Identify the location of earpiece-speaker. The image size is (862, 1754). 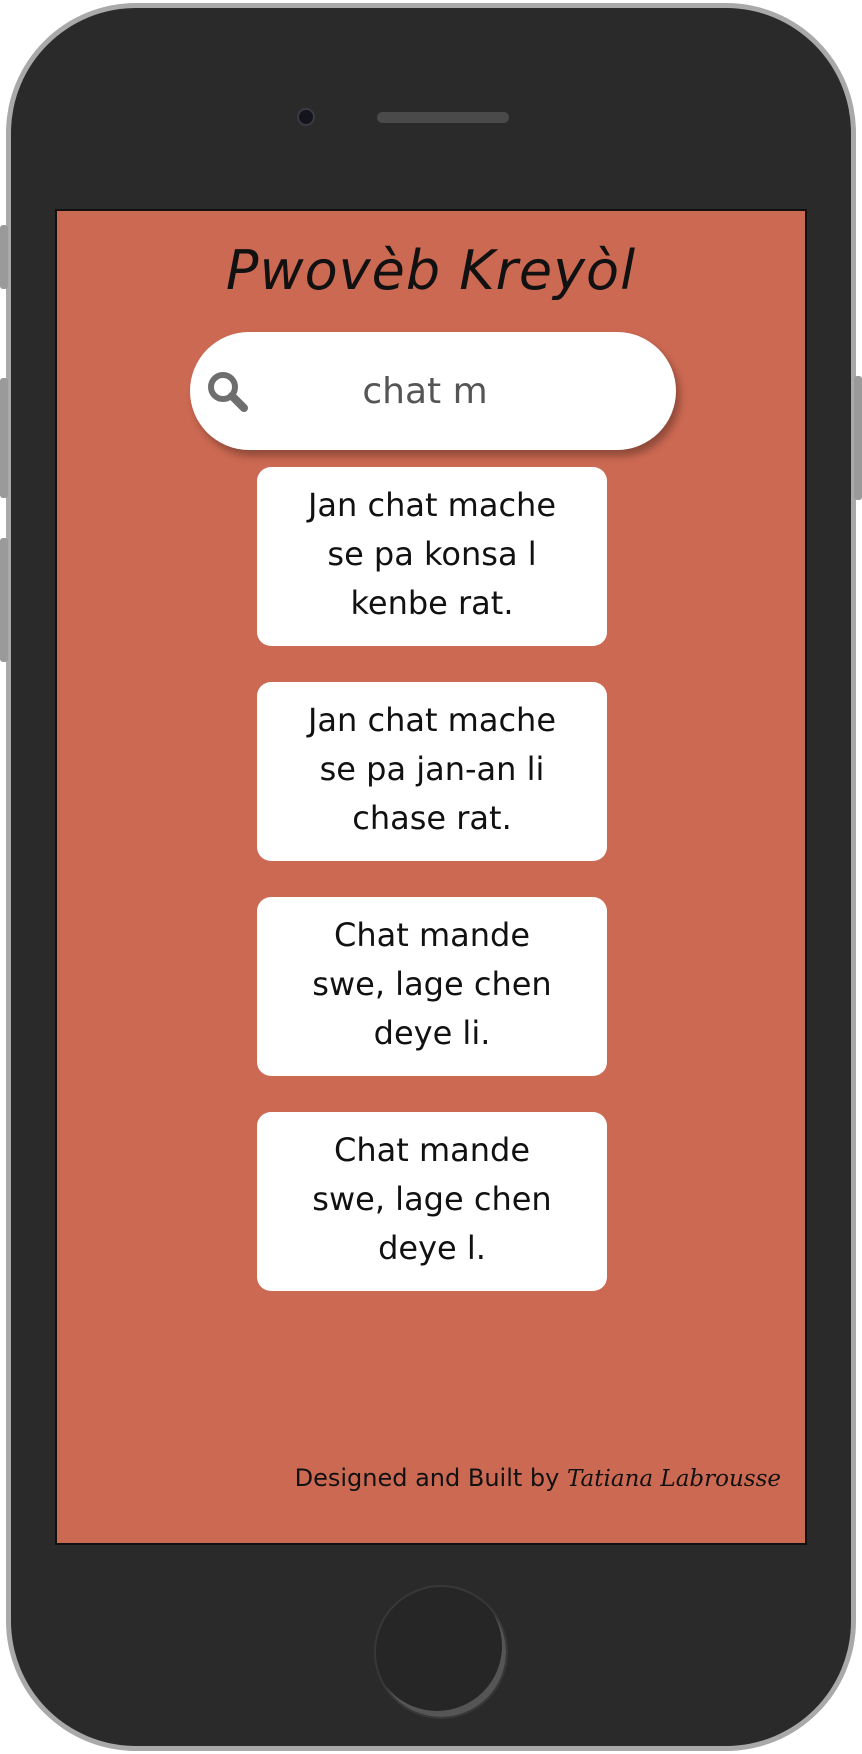
(443, 117).